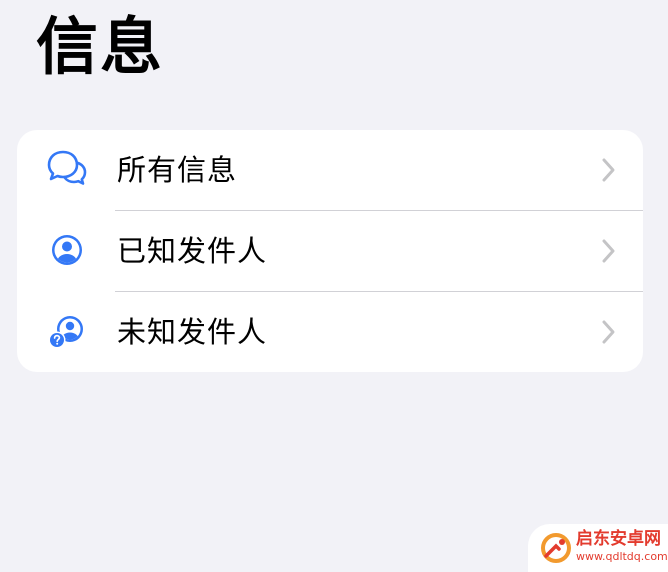  Describe the element at coordinates (622, 556) in the screenshot. I see `watermark-url: www.qdltdq.com` at that location.